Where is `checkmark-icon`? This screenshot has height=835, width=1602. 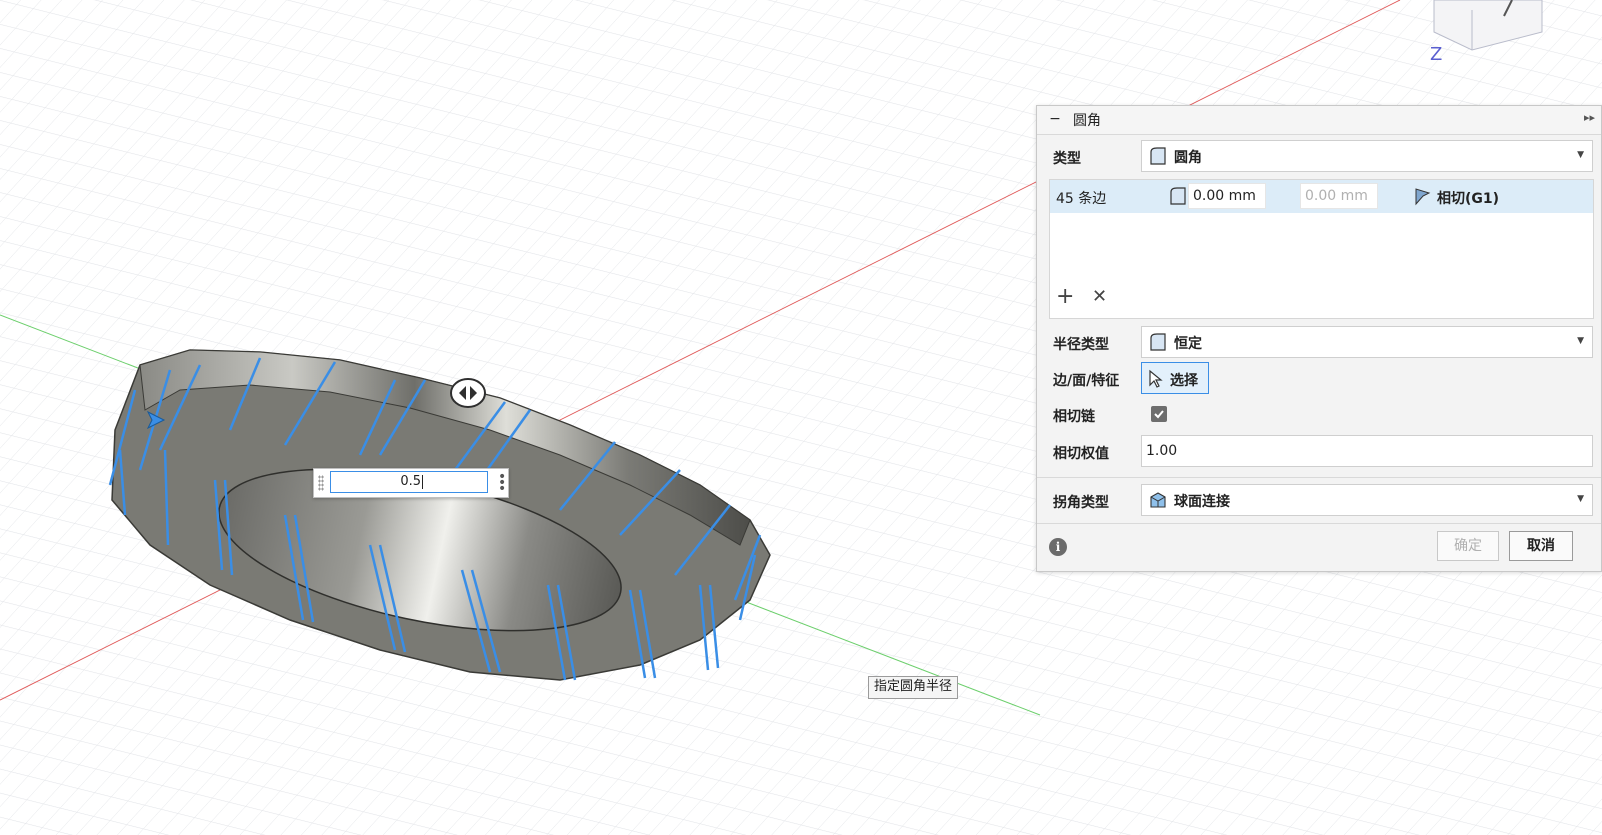
checkmark-icon is located at coordinates (1159, 414).